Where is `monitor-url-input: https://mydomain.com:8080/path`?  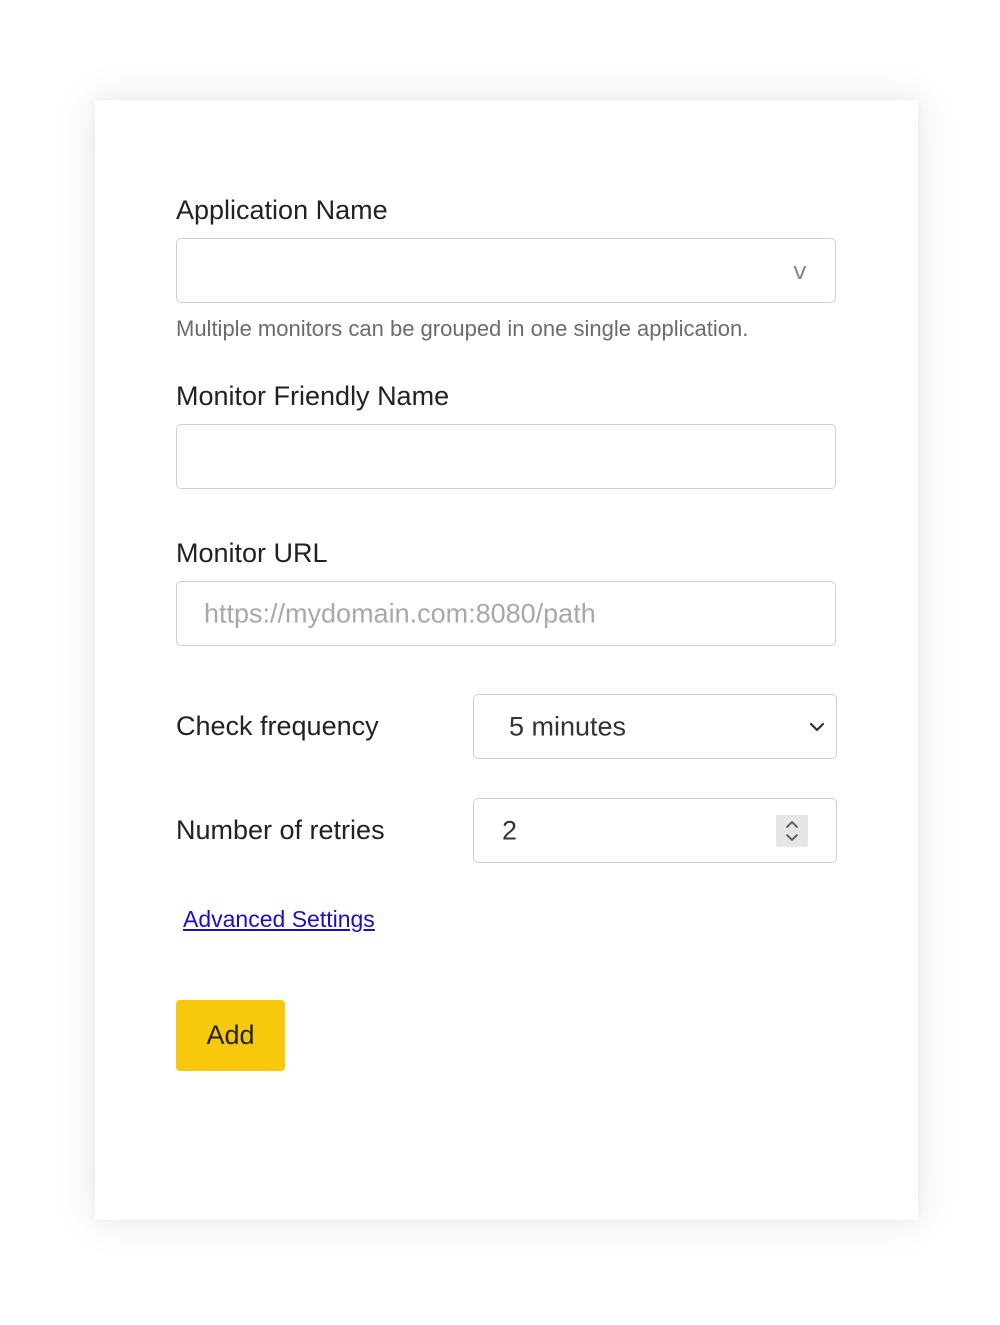
monitor-url-input: https://mydomain.com:8080/path is located at coordinates (506, 613).